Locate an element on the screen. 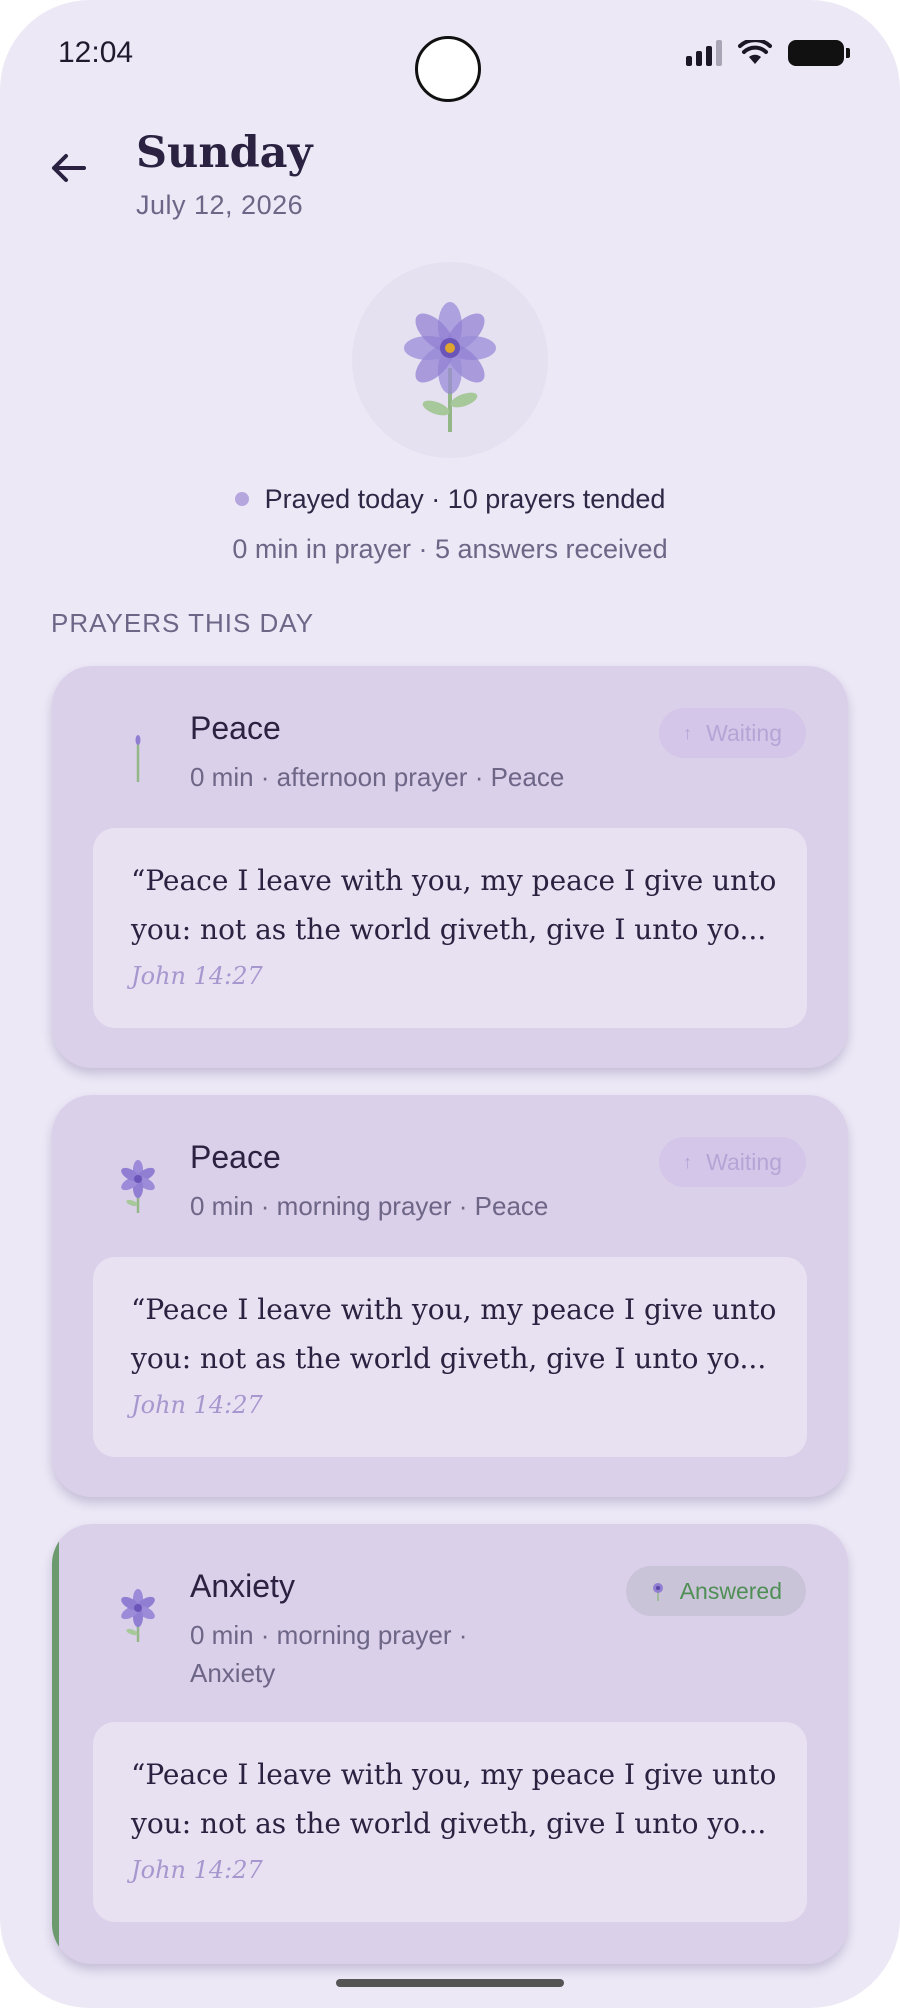 The image size is (900, 2008). prayer-meta: 0 min · morning prayer · Anxiety is located at coordinates (329, 1654).